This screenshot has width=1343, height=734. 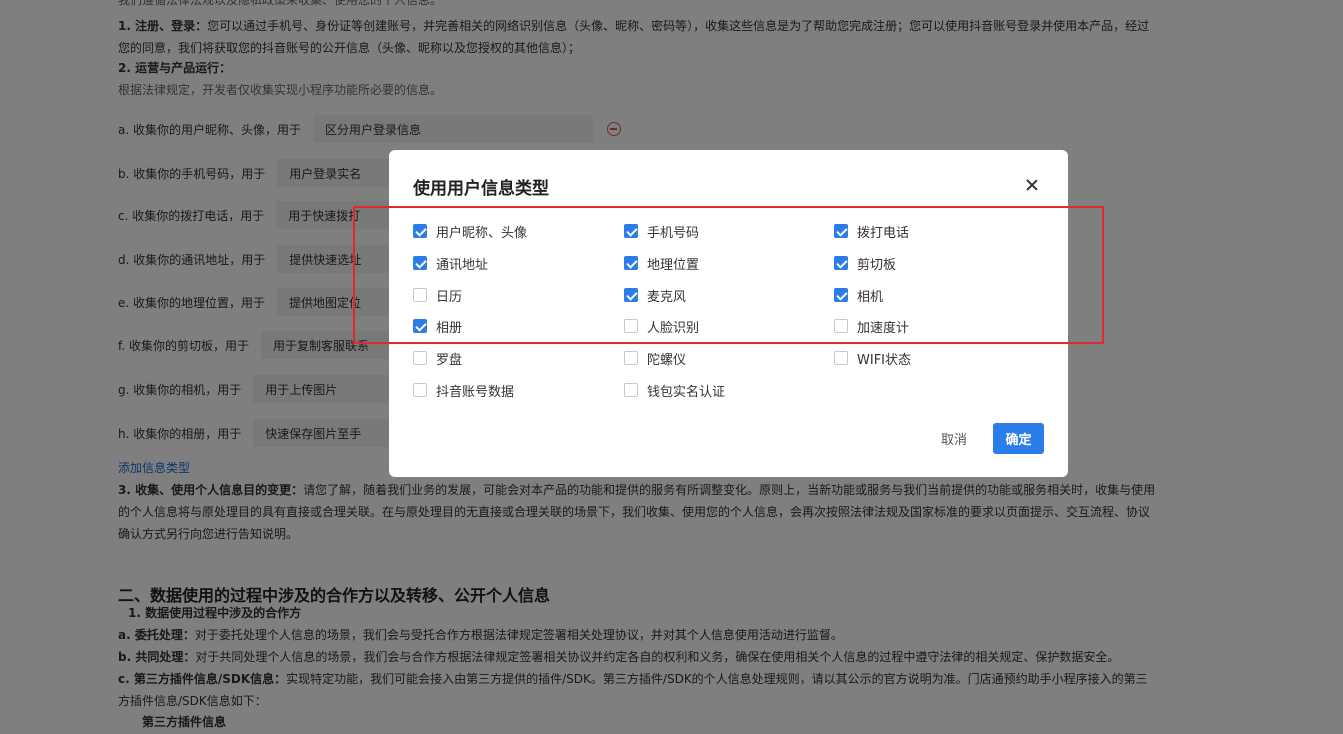 I want to click on option-checkbox: 罗盘, so click(x=437, y=358).